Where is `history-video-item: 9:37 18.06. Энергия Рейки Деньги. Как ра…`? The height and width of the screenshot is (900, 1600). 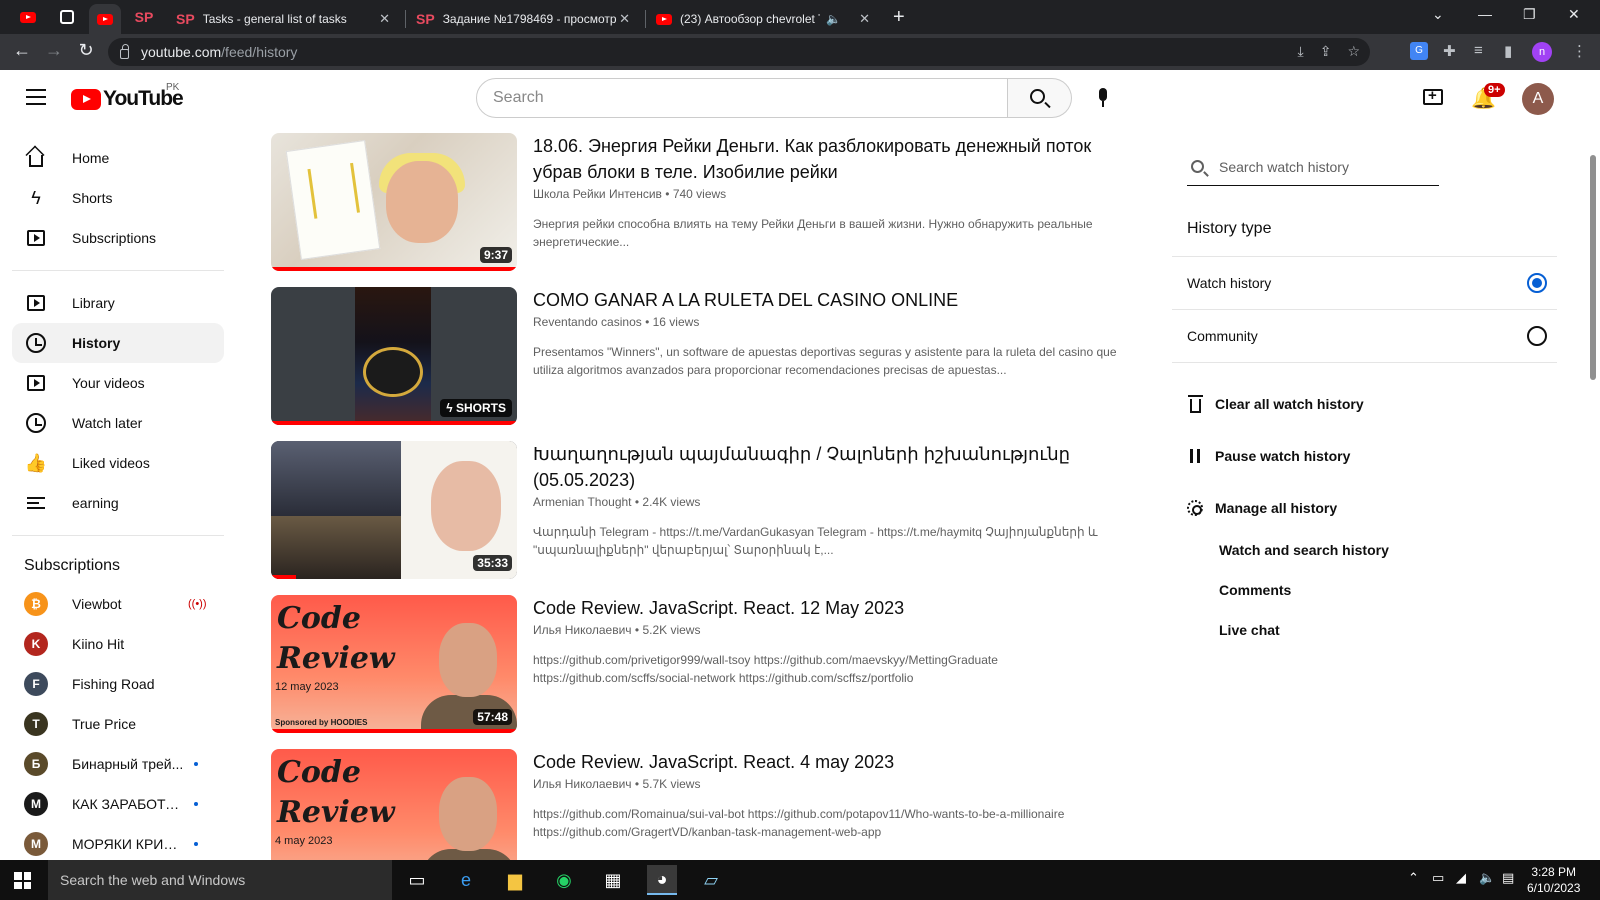 history-video-item: 9:37 18.06. Энергия Рейки Деньги. Как ра… is located at coordinates (701, 203).